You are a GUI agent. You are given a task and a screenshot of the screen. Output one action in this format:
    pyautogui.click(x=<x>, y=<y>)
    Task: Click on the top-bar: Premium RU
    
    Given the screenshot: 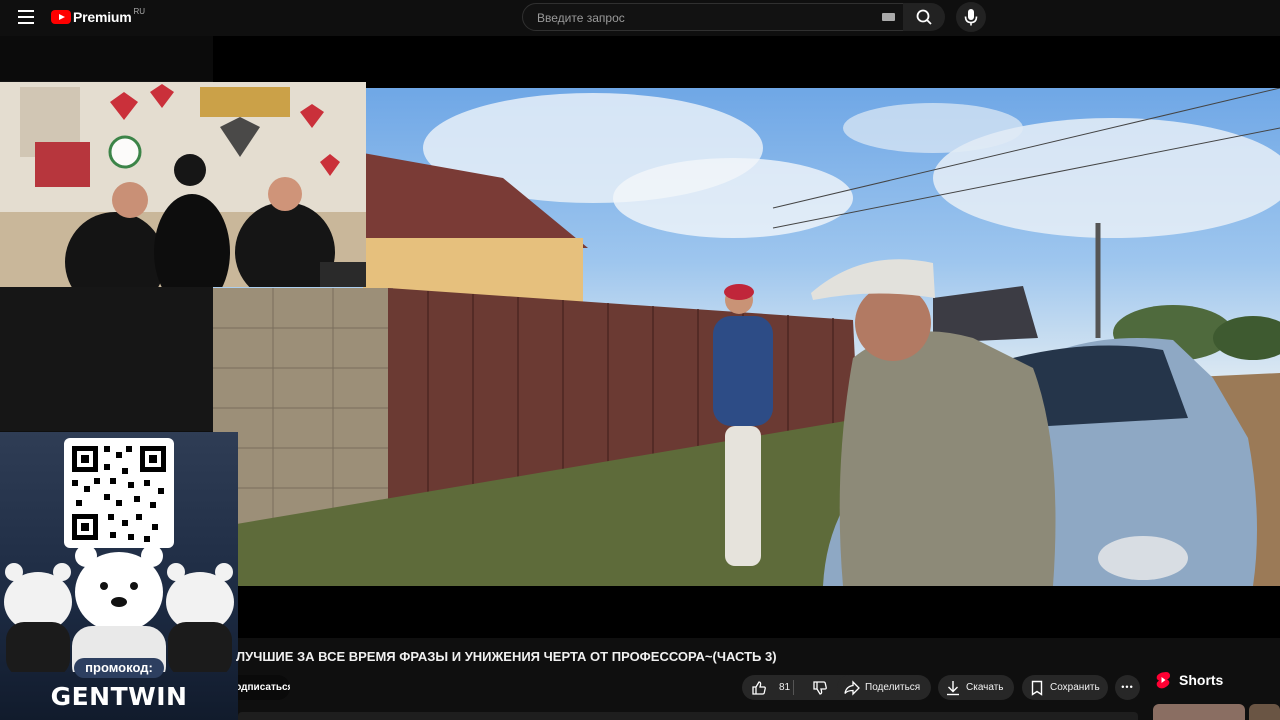 What is the action you would take?
    pyautogui.click(x=640, y=18)
    